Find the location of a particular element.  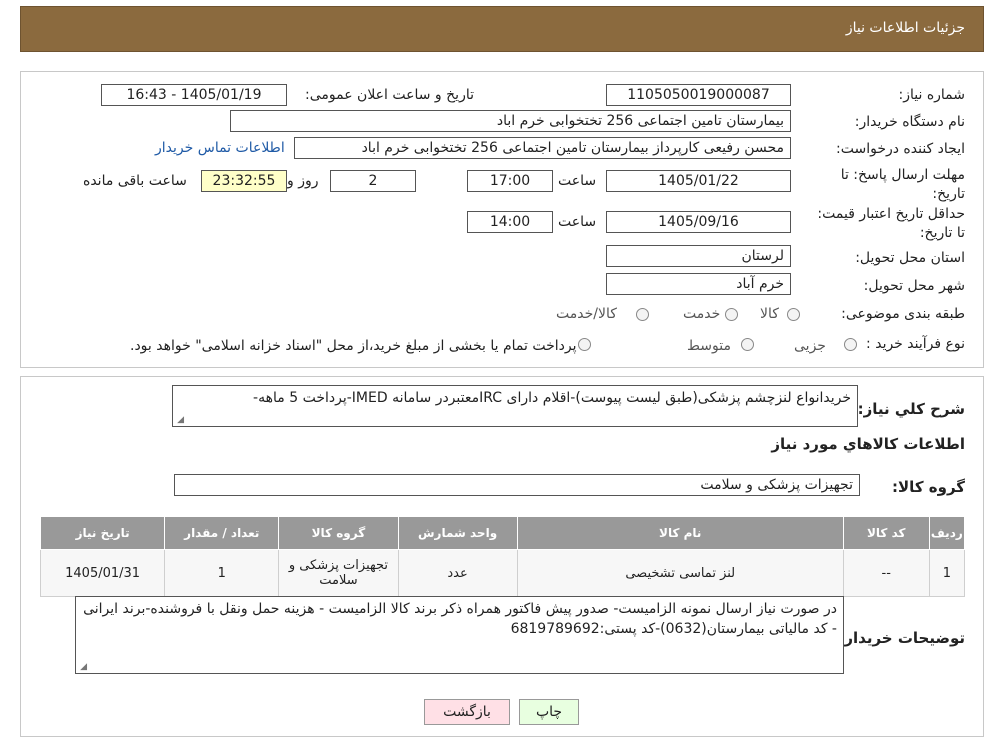

category-label: طبقه بندی موضوعی: is located at coordinates (903, 314).